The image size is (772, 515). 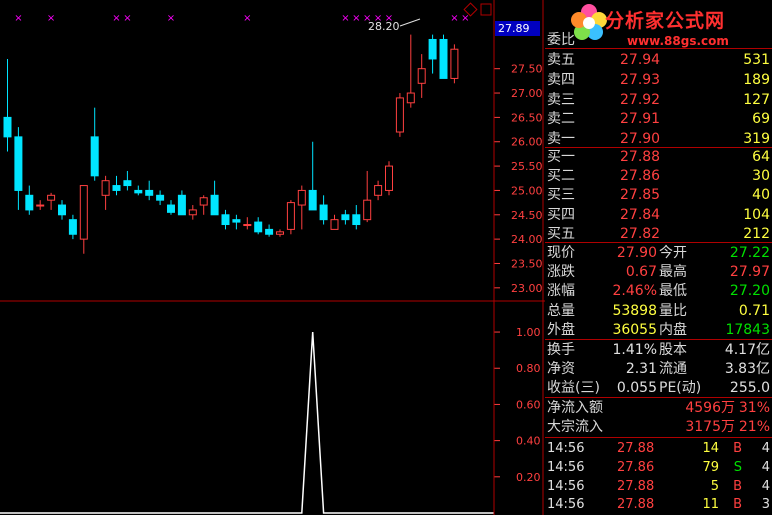 I want to click on ask-volume: 69, so click(x=761, y=119).